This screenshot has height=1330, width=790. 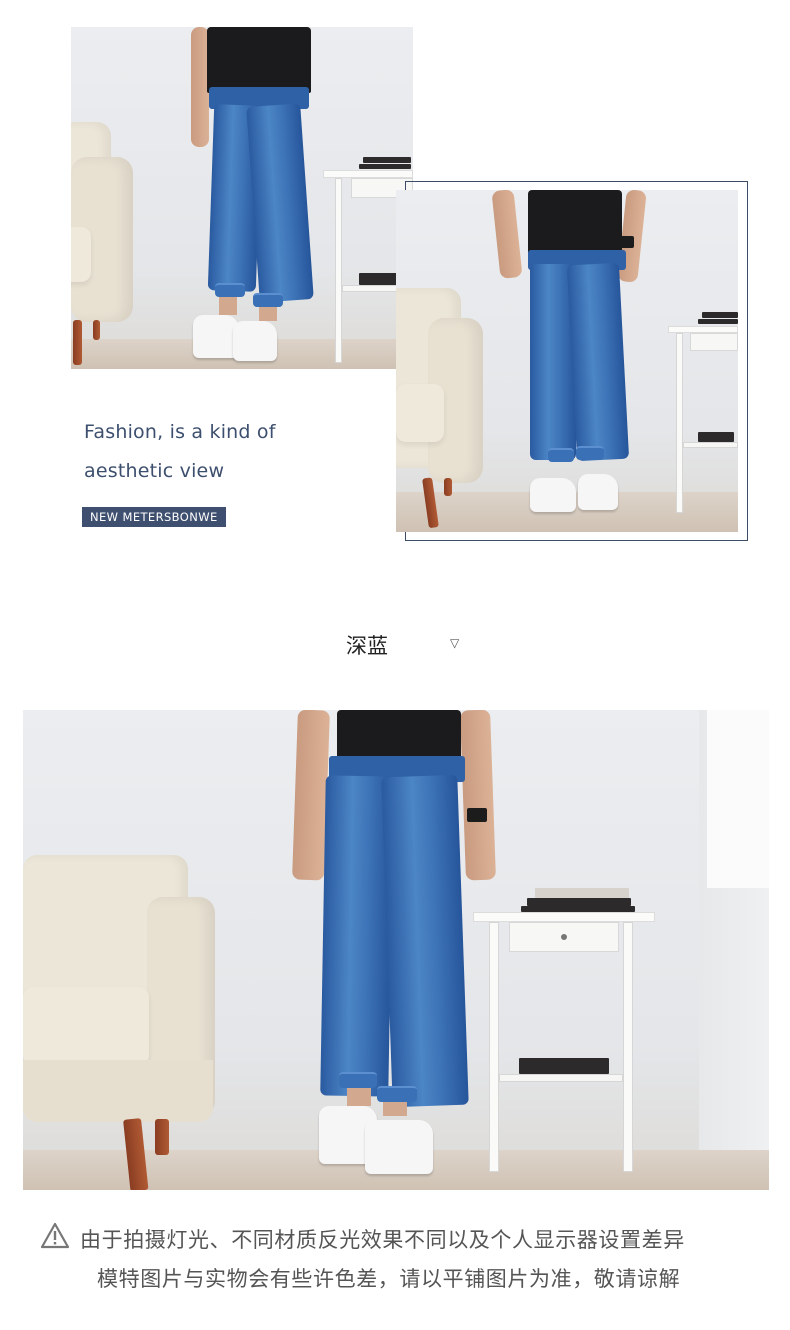 I want to click on chevron-down-icon: ▽, so click(x=455, y=643).